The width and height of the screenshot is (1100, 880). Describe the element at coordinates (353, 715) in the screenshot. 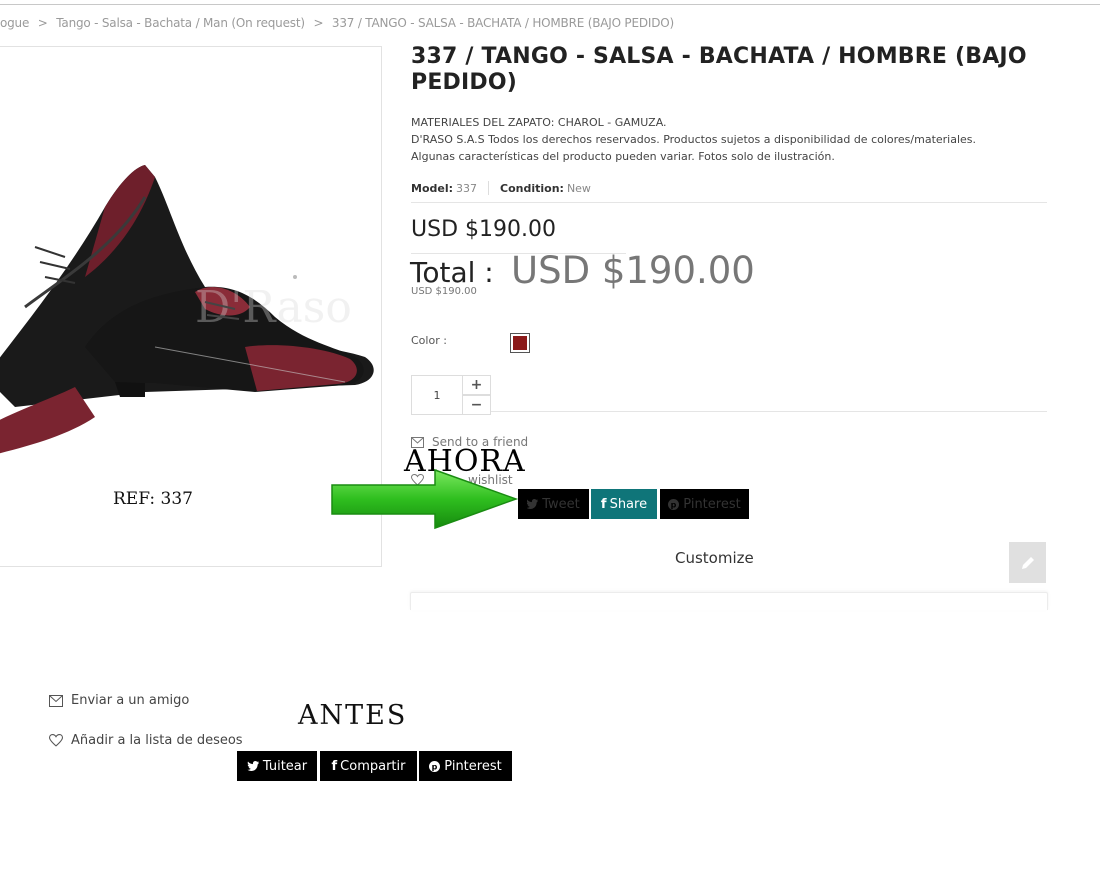

I see `antes-heading: ANTES` at that location.